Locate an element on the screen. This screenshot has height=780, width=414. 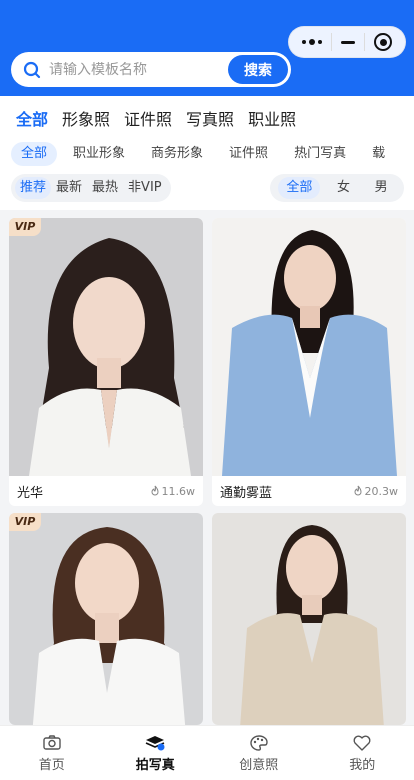
search-input is located at coordinates (134, 69).